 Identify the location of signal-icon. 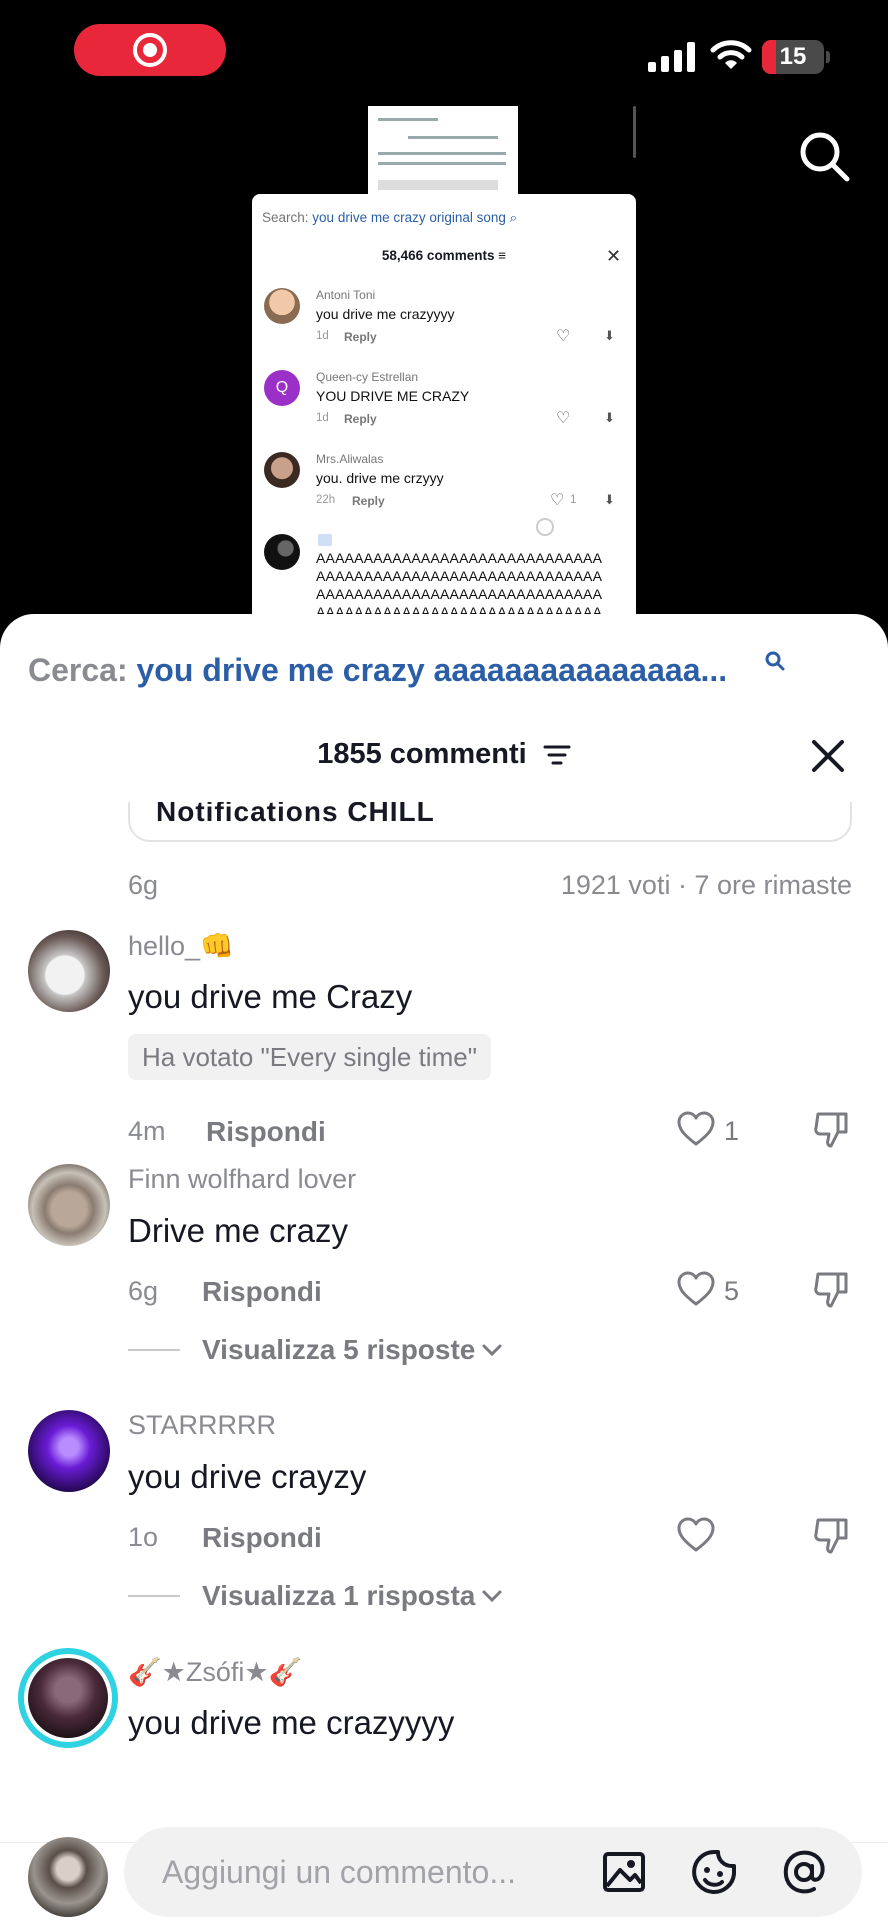
(671, 57).